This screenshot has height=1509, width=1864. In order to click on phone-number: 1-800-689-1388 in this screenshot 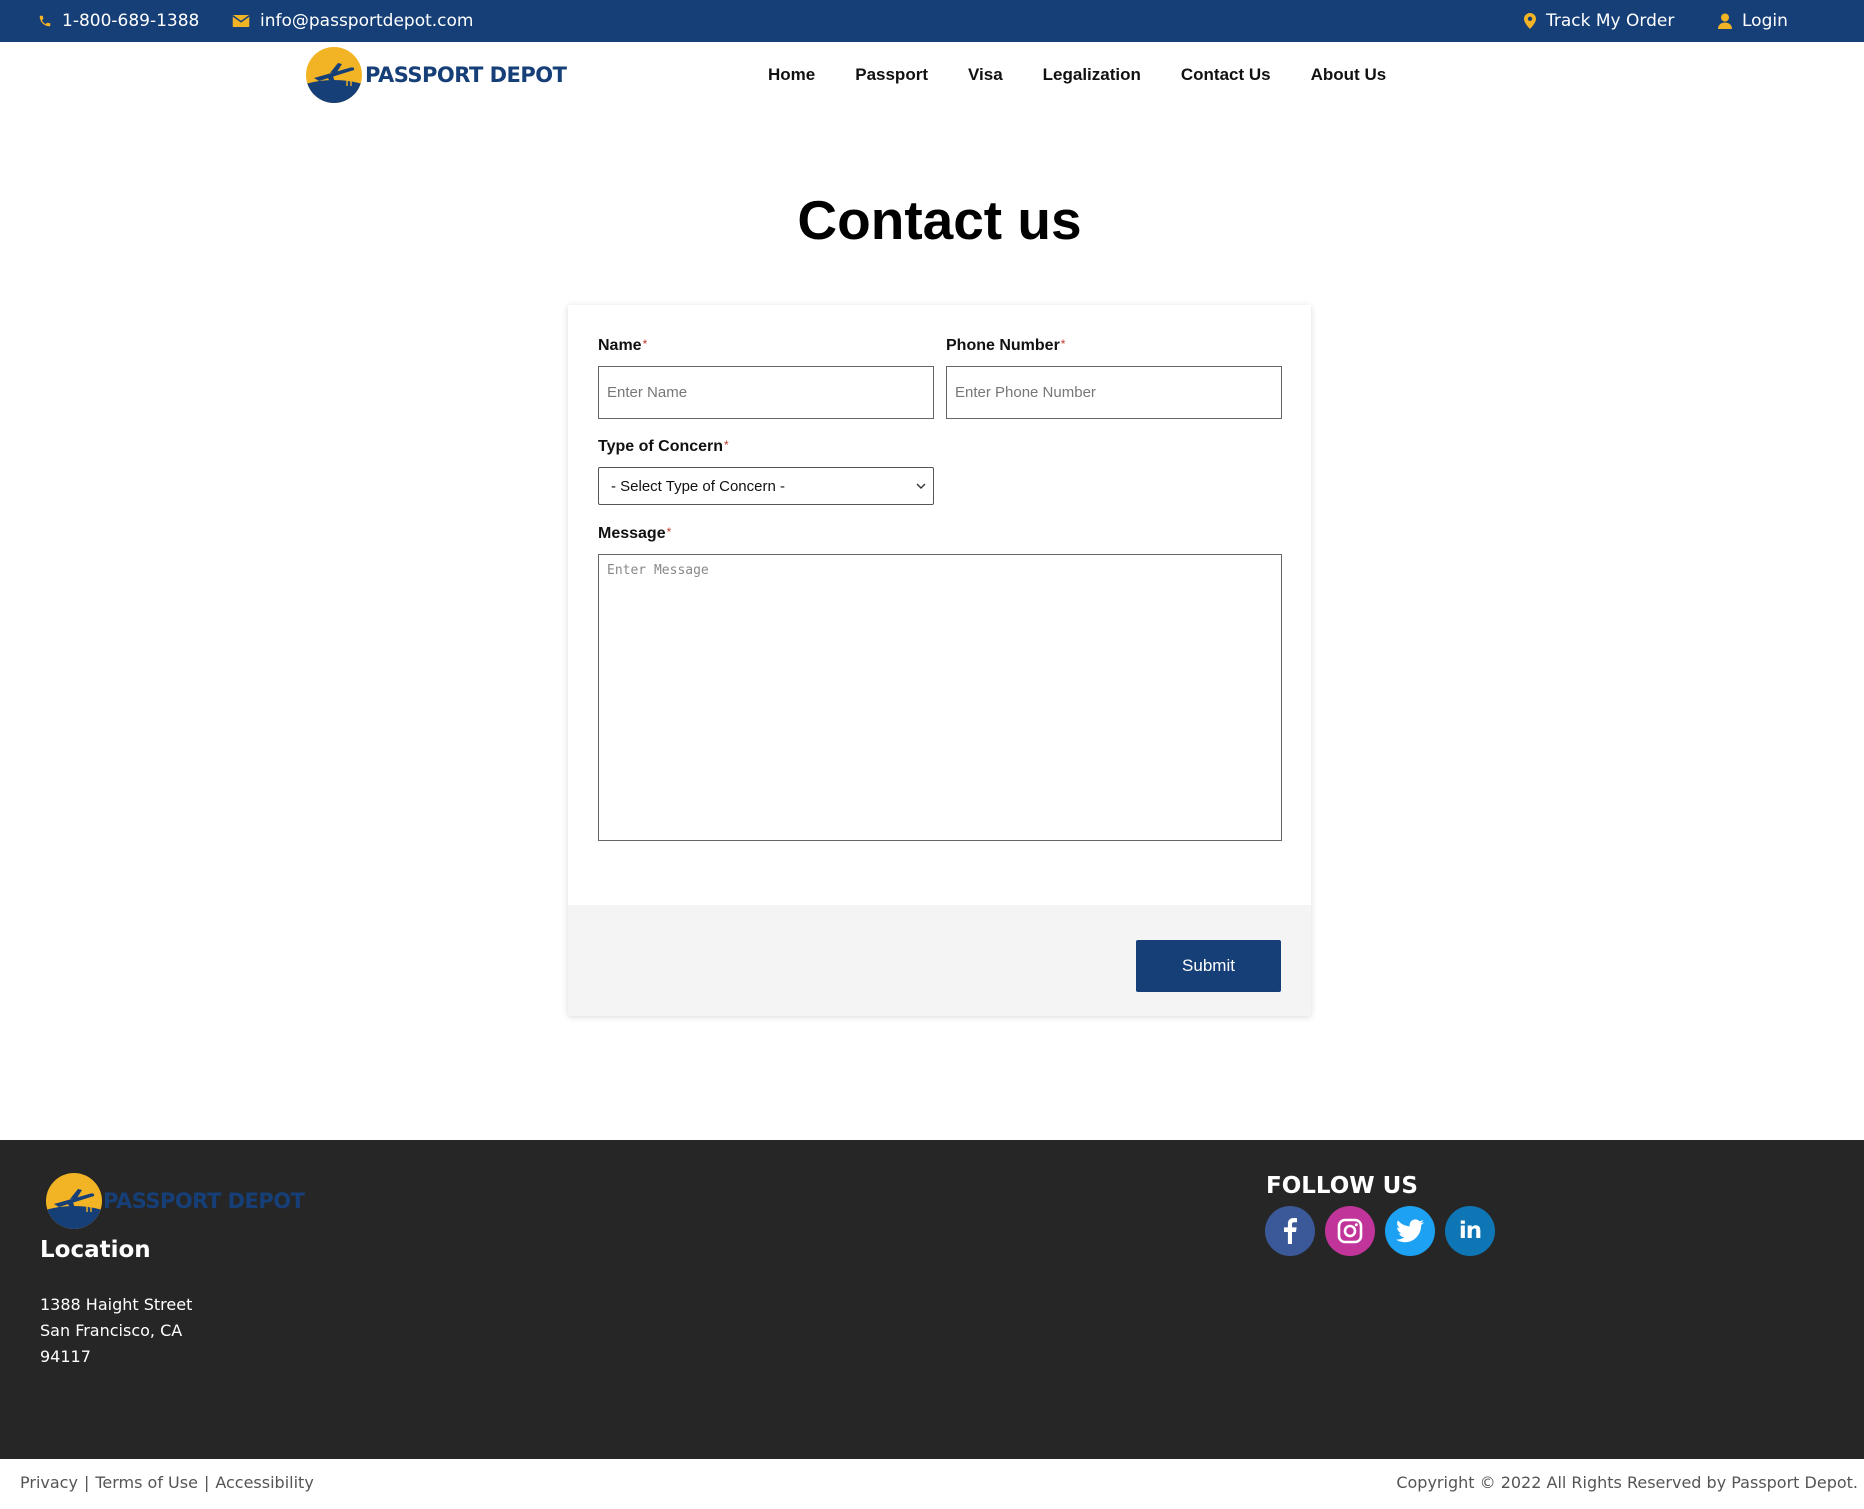, I will do `click(131, 21)`.